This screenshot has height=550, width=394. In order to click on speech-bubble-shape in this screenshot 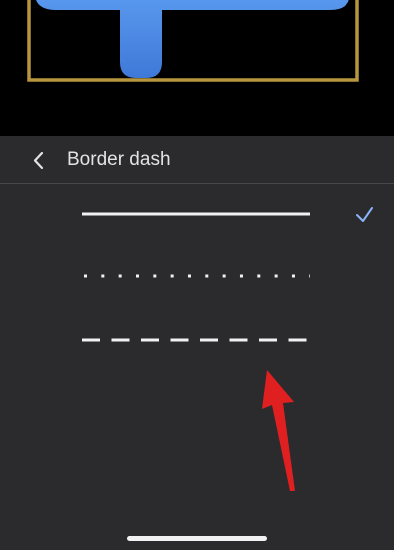, I will do `click(191, 39)`.